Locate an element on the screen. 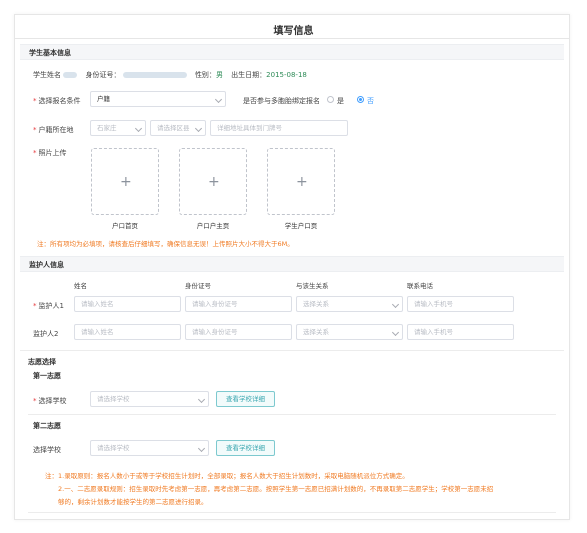  upload-box-3: + is located at coordinates (301, 181).